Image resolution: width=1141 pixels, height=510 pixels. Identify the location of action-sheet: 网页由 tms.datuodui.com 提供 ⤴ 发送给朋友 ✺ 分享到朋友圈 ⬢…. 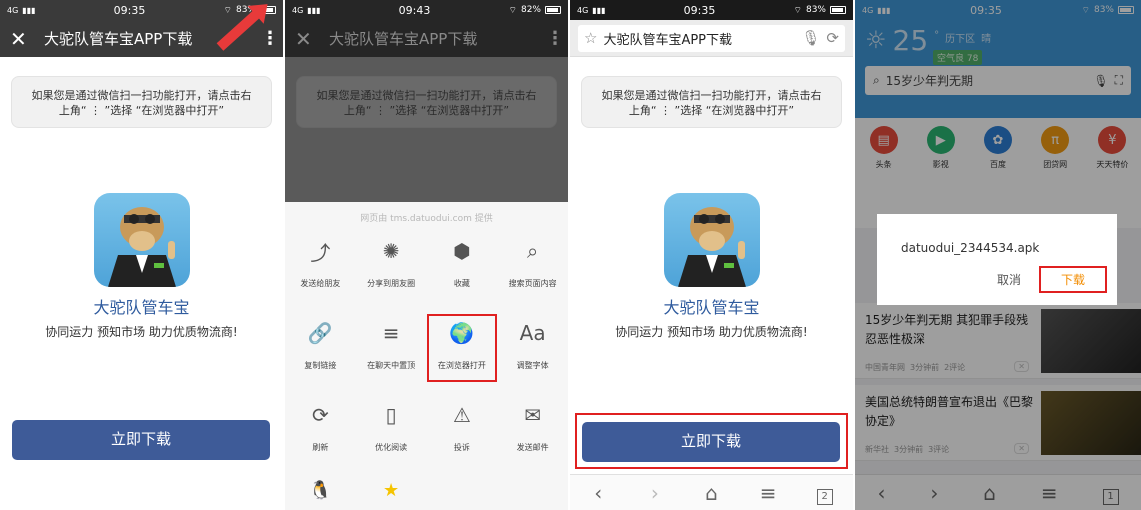
(426, 356).